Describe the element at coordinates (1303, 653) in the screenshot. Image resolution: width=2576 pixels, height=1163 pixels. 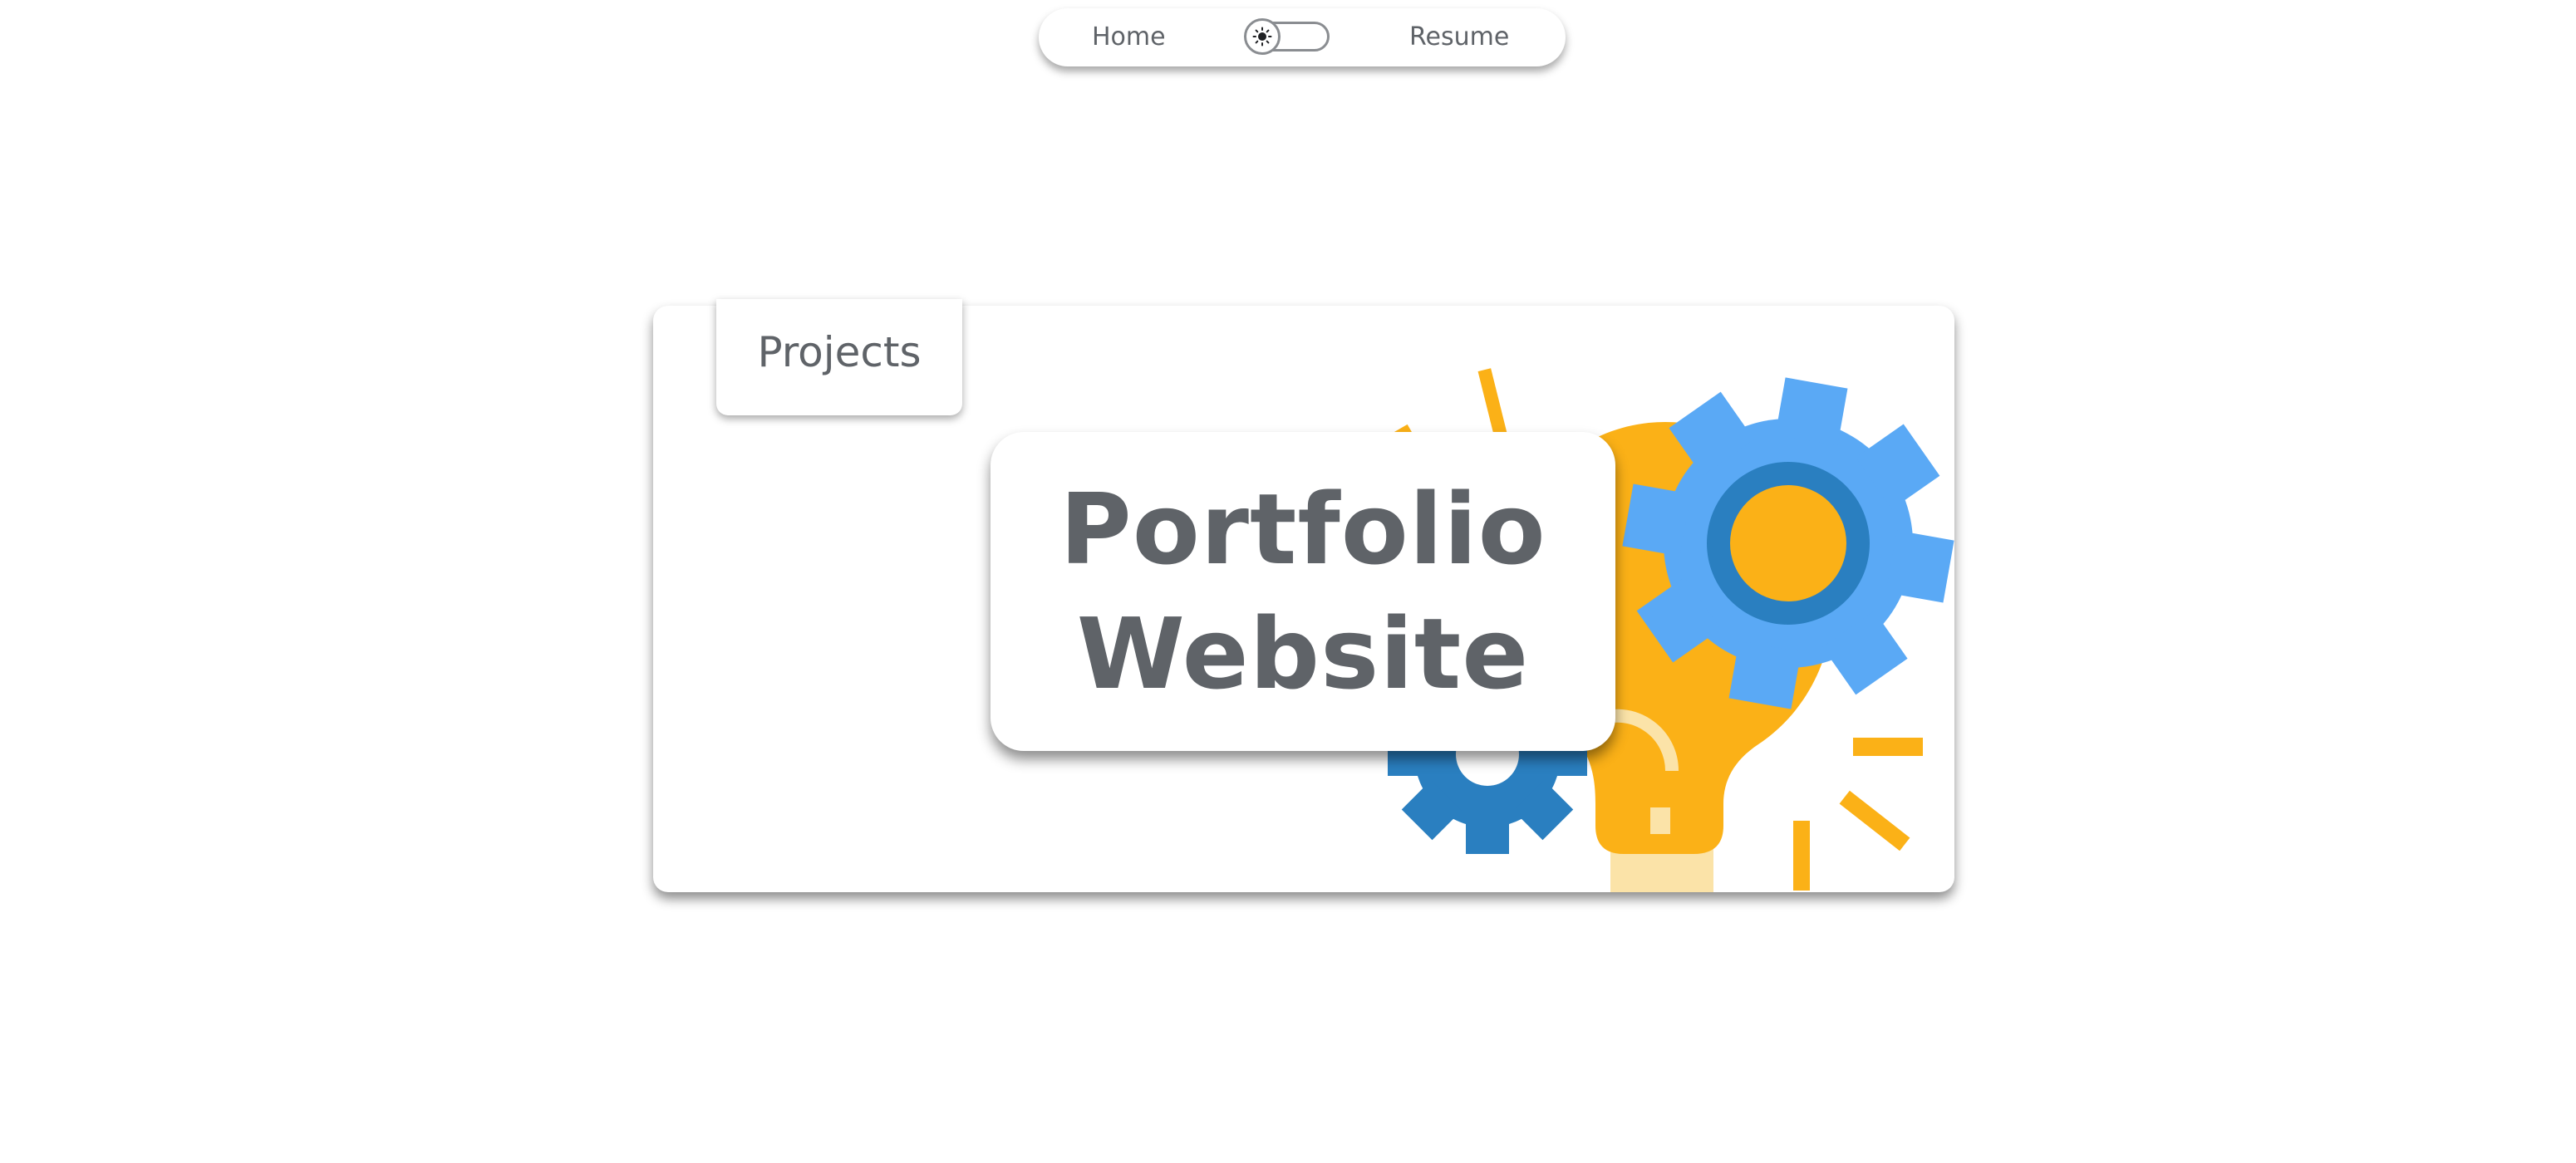
I see `project-title-line-2: Website` at that location.